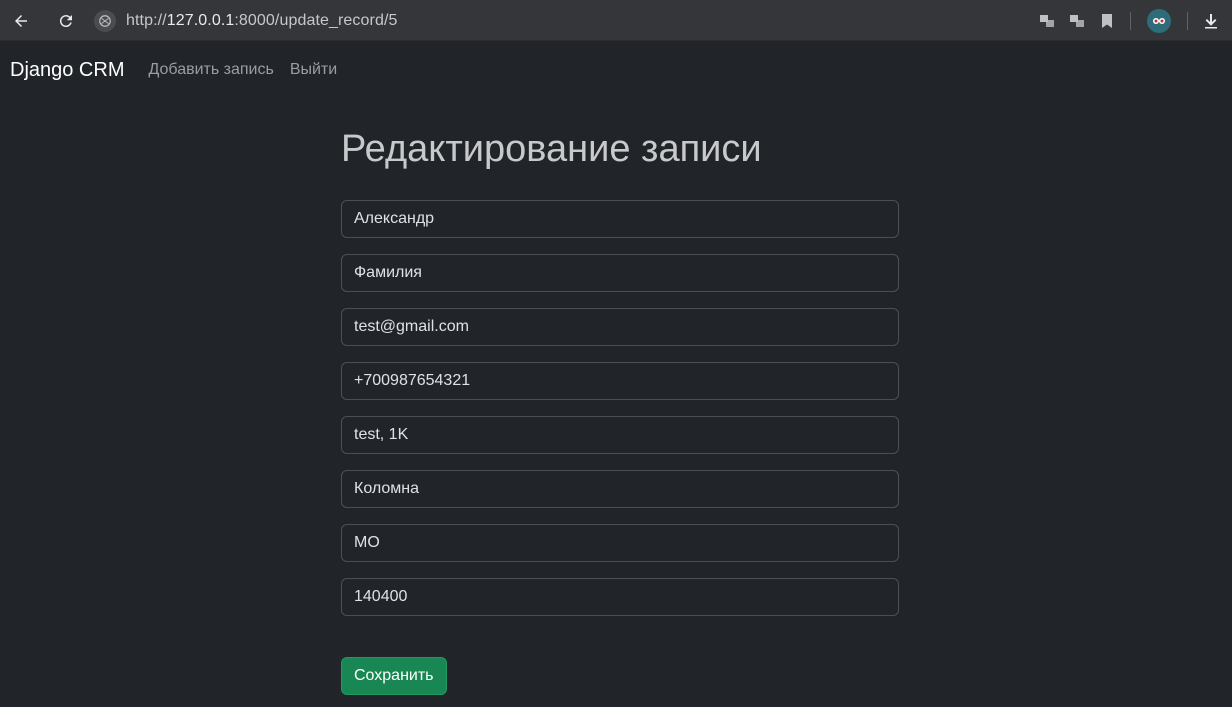  What do you see at coordinates (67, 70) in the screenshot?
I see `brand-link: Django CRM` at bounding box center [67, 70].